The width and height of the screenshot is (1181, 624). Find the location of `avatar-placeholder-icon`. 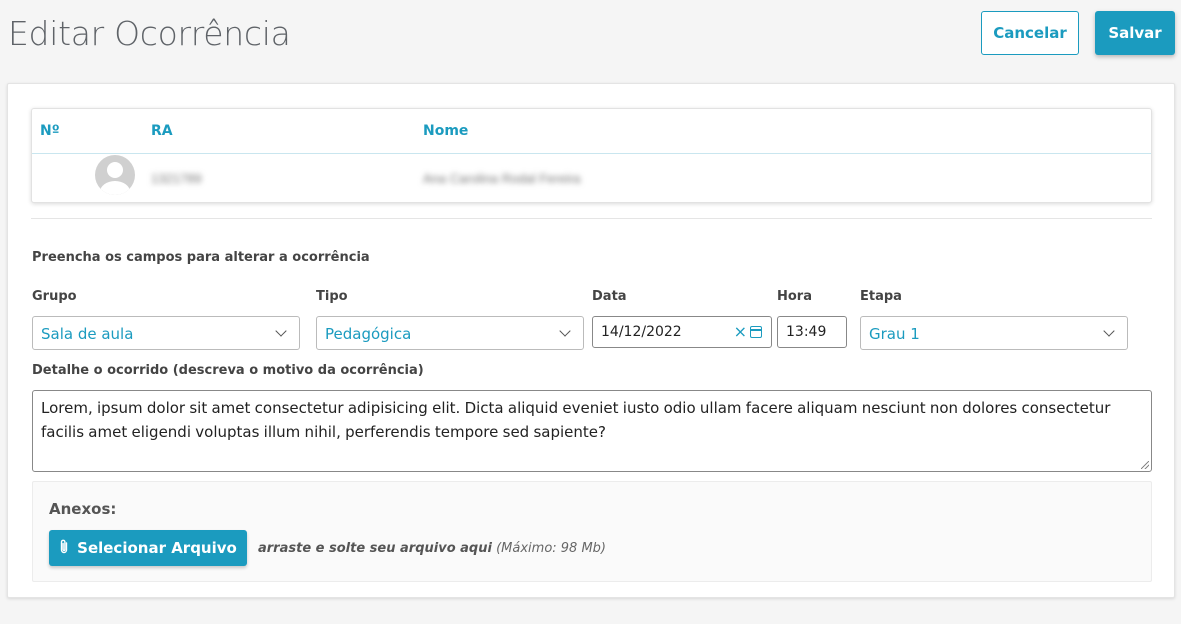

avatar-placeholder-icon is located at coordinates (115, 175).